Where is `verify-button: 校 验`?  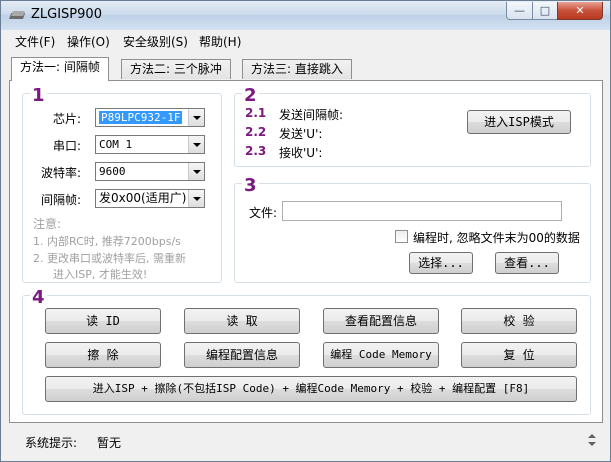 verify-button: 校 验 is located at coordinates (519, 321).